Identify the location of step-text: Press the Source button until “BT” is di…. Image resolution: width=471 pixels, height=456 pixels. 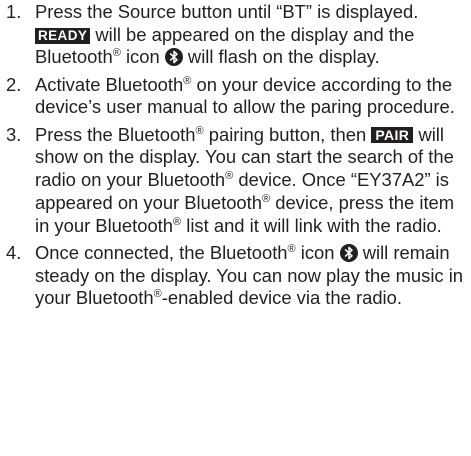
(227, 11).